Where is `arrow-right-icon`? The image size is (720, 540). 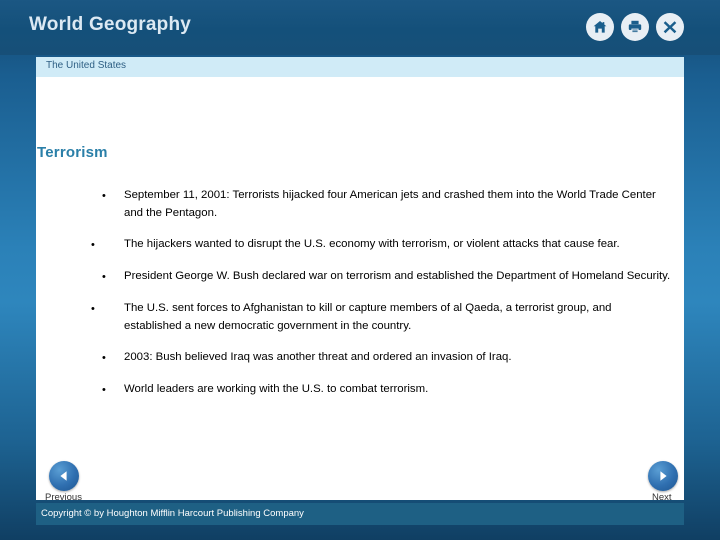
arrow-right-icon is located at coordinates (663, 476).